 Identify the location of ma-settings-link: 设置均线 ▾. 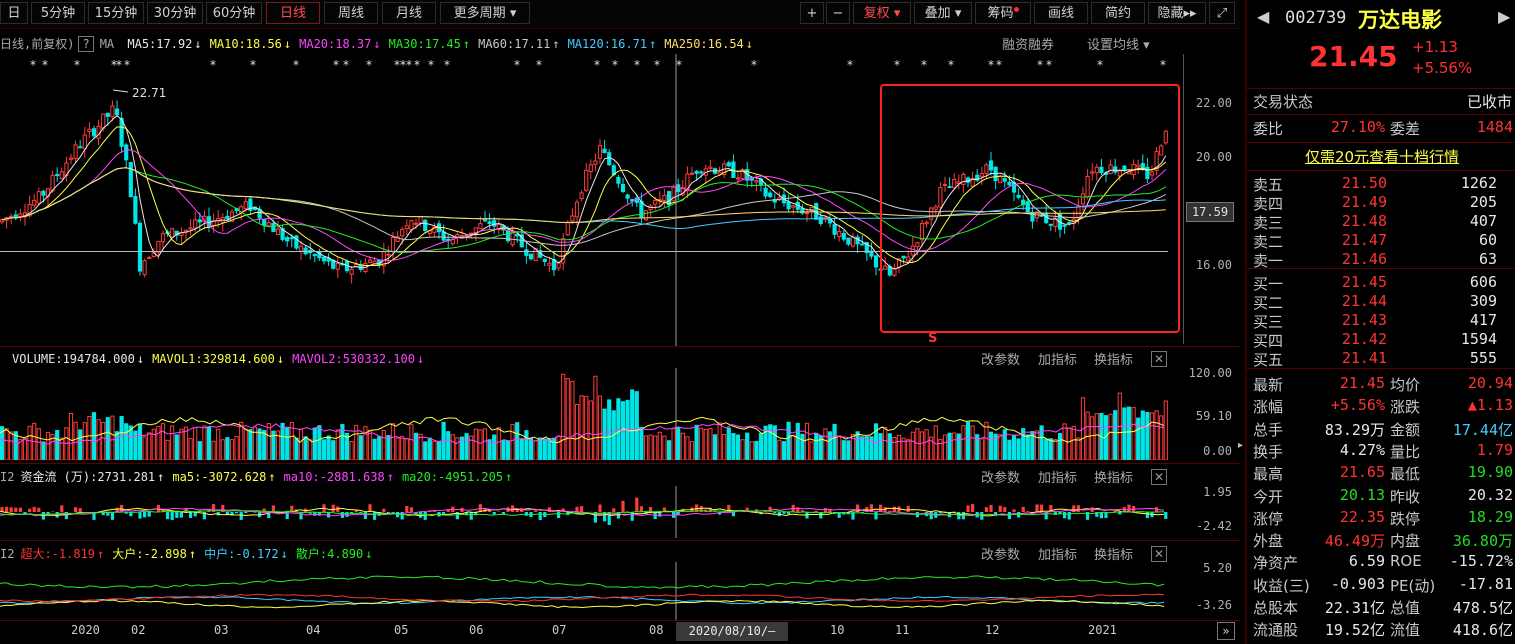
(1118, 43).